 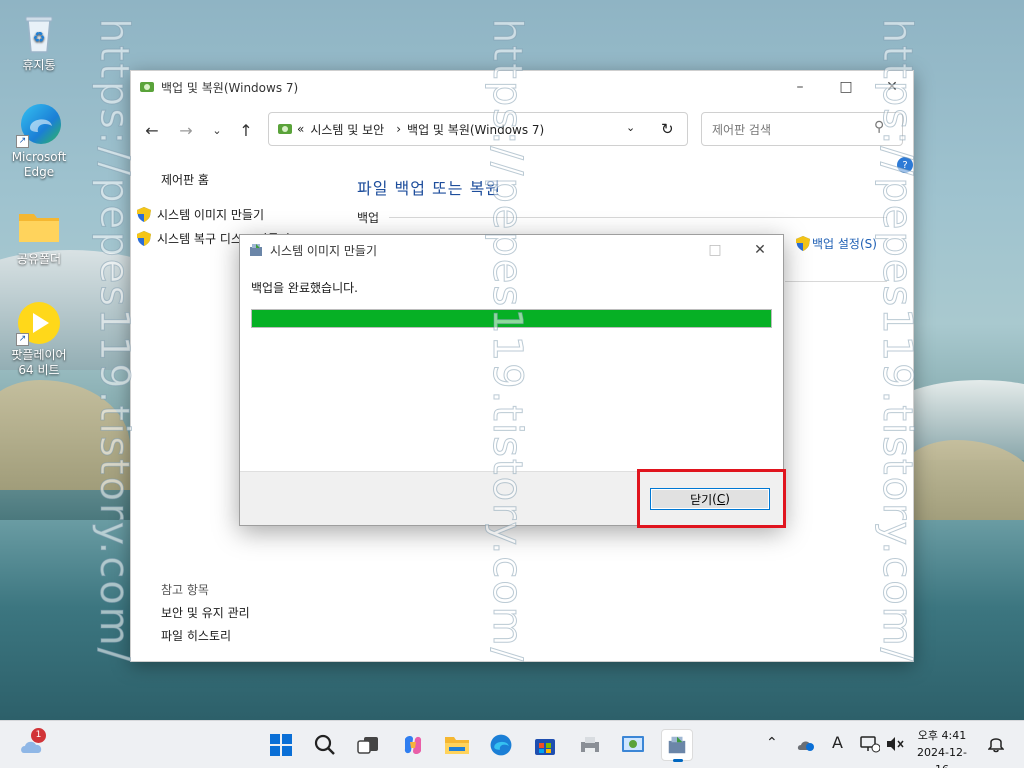 What do you see at coordinates (210, 215) in the screenshot?
I see `sidebar-item-label: 시스템 이미지 만들기` at bounding box center [210, 215].